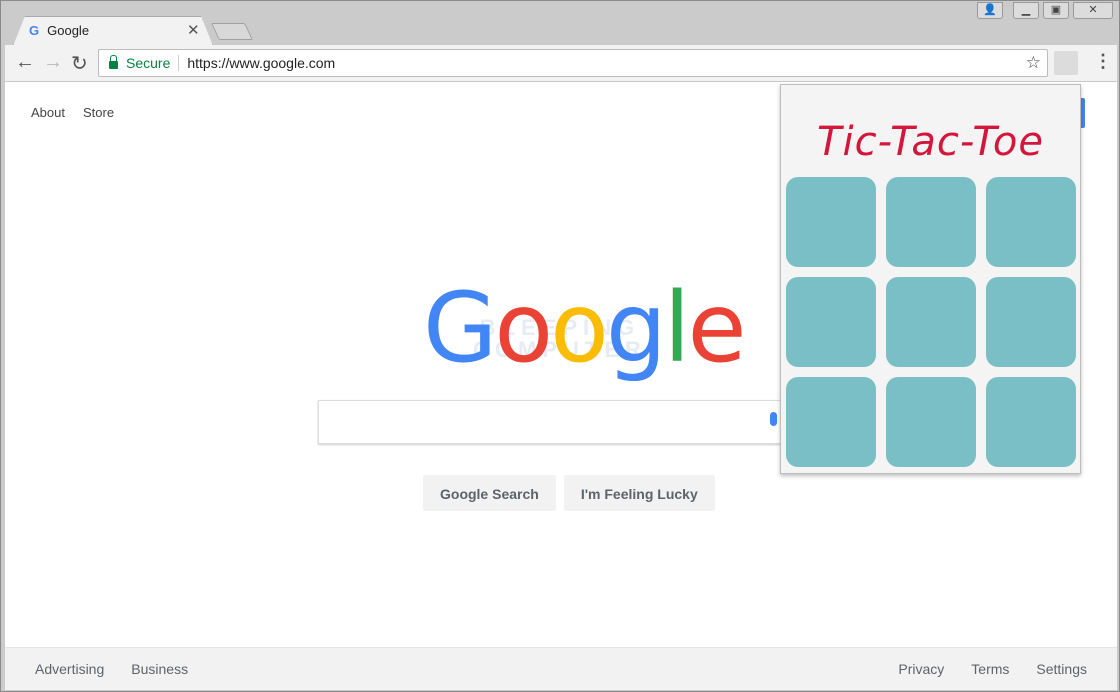  What do you see at coordinates (930, 142) in the screenshot?
I see `popup-title: Tic-Tac-Toe` at bounding box center [930, 142].